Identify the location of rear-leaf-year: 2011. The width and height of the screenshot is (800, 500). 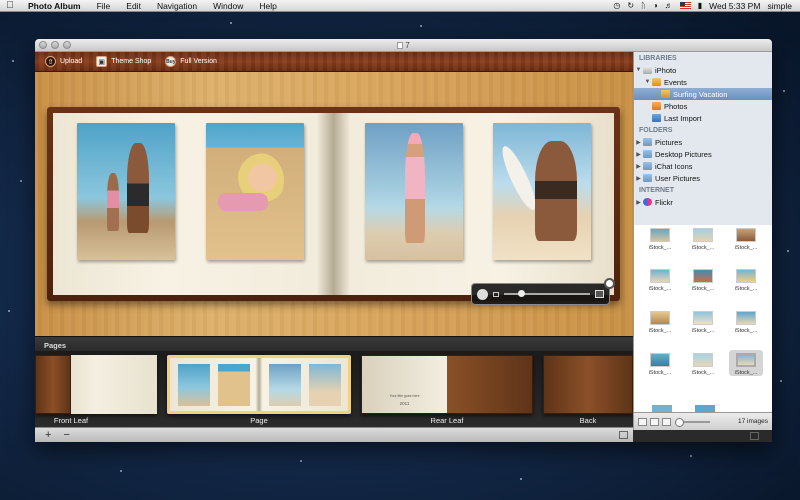
(404, 403).